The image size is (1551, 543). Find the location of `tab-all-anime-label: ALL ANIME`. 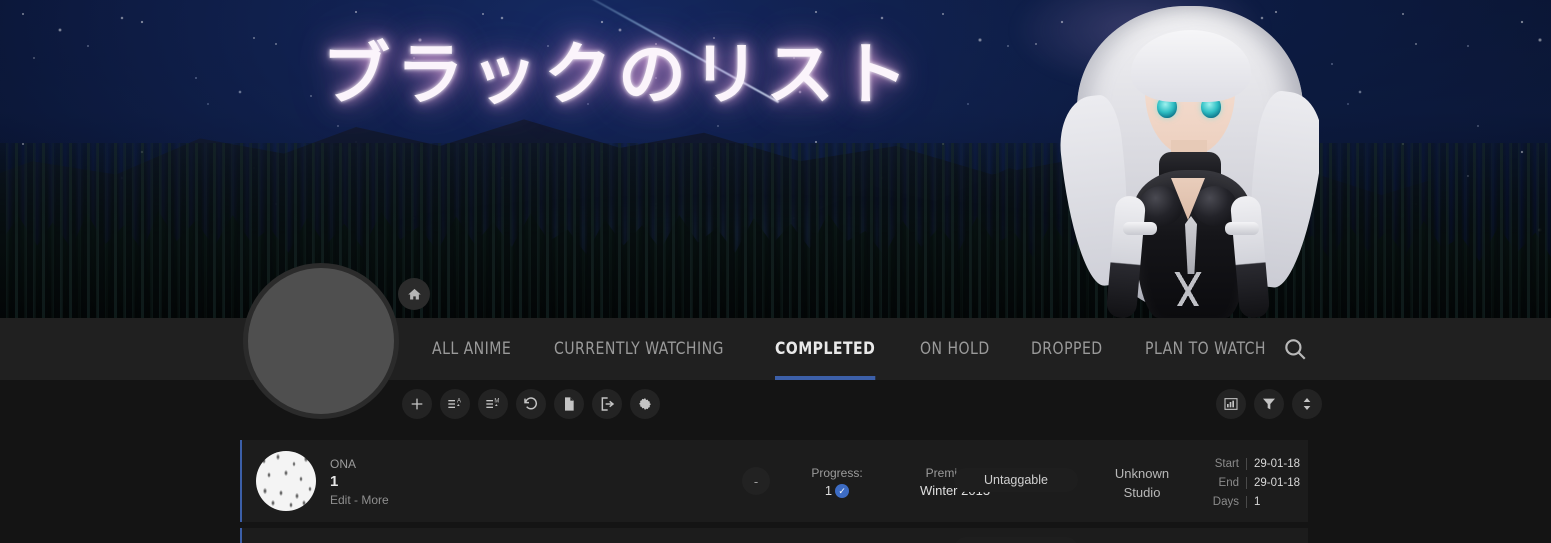

tab-all-anime-label: ALL ANIME is located at coordinates (472, 349).